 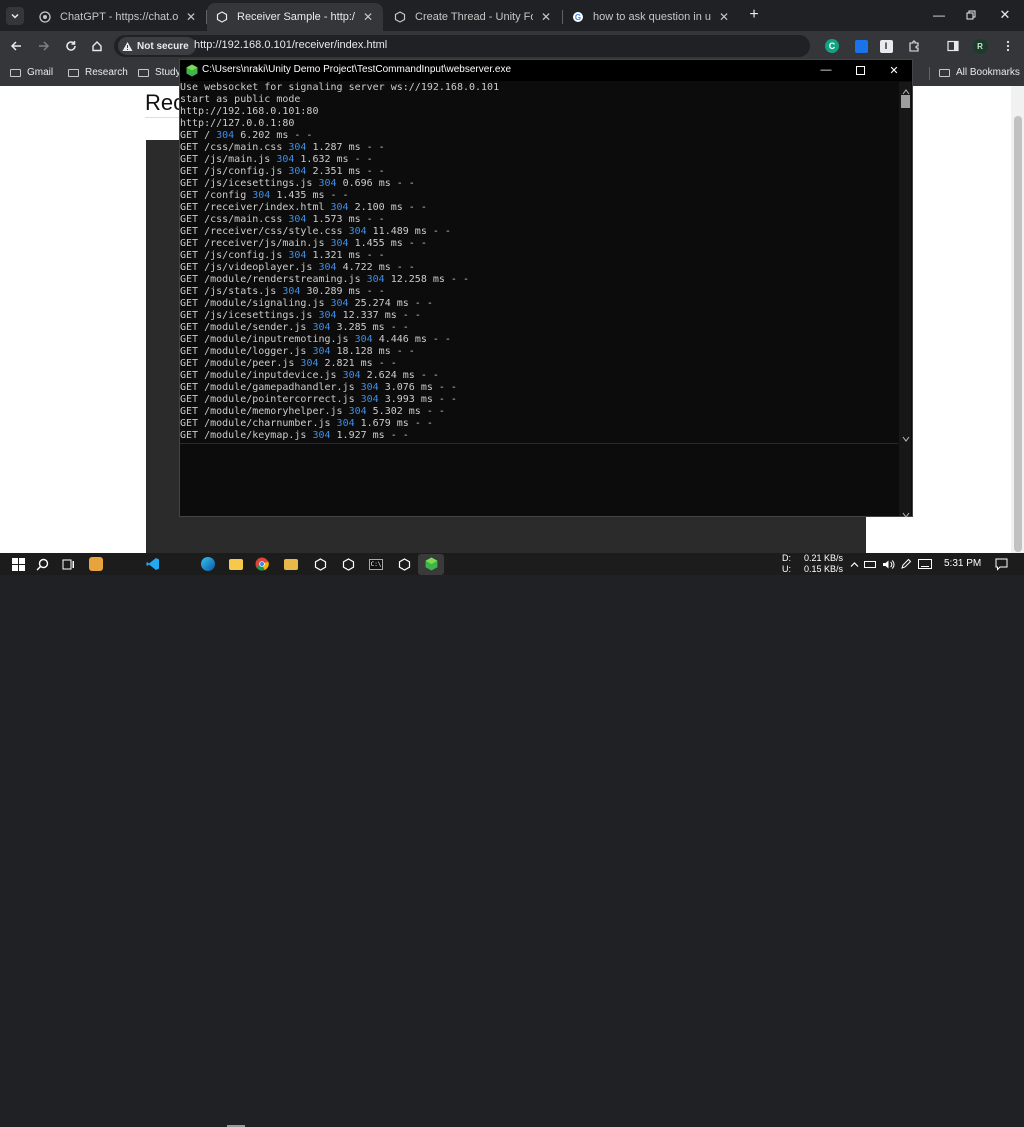 What do you see at coordinates (906, 89) in the screenshot?
I see `console-scroll-up-icon` at bounding box center [906, 89].